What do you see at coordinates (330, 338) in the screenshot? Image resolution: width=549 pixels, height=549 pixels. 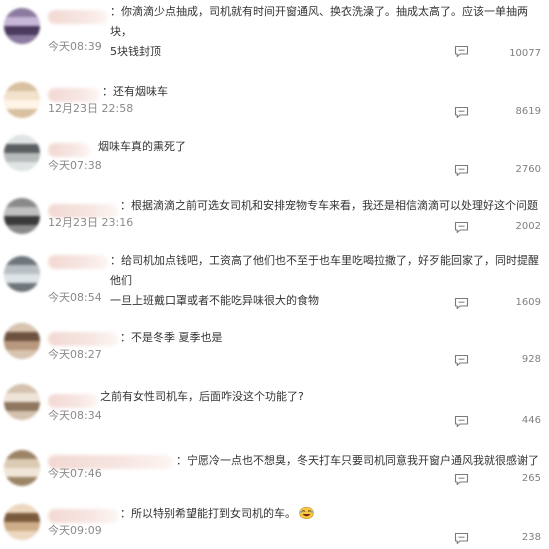 I see `comment-text: ：不是冬季 夏季也是` at bounding box center [330, 338].